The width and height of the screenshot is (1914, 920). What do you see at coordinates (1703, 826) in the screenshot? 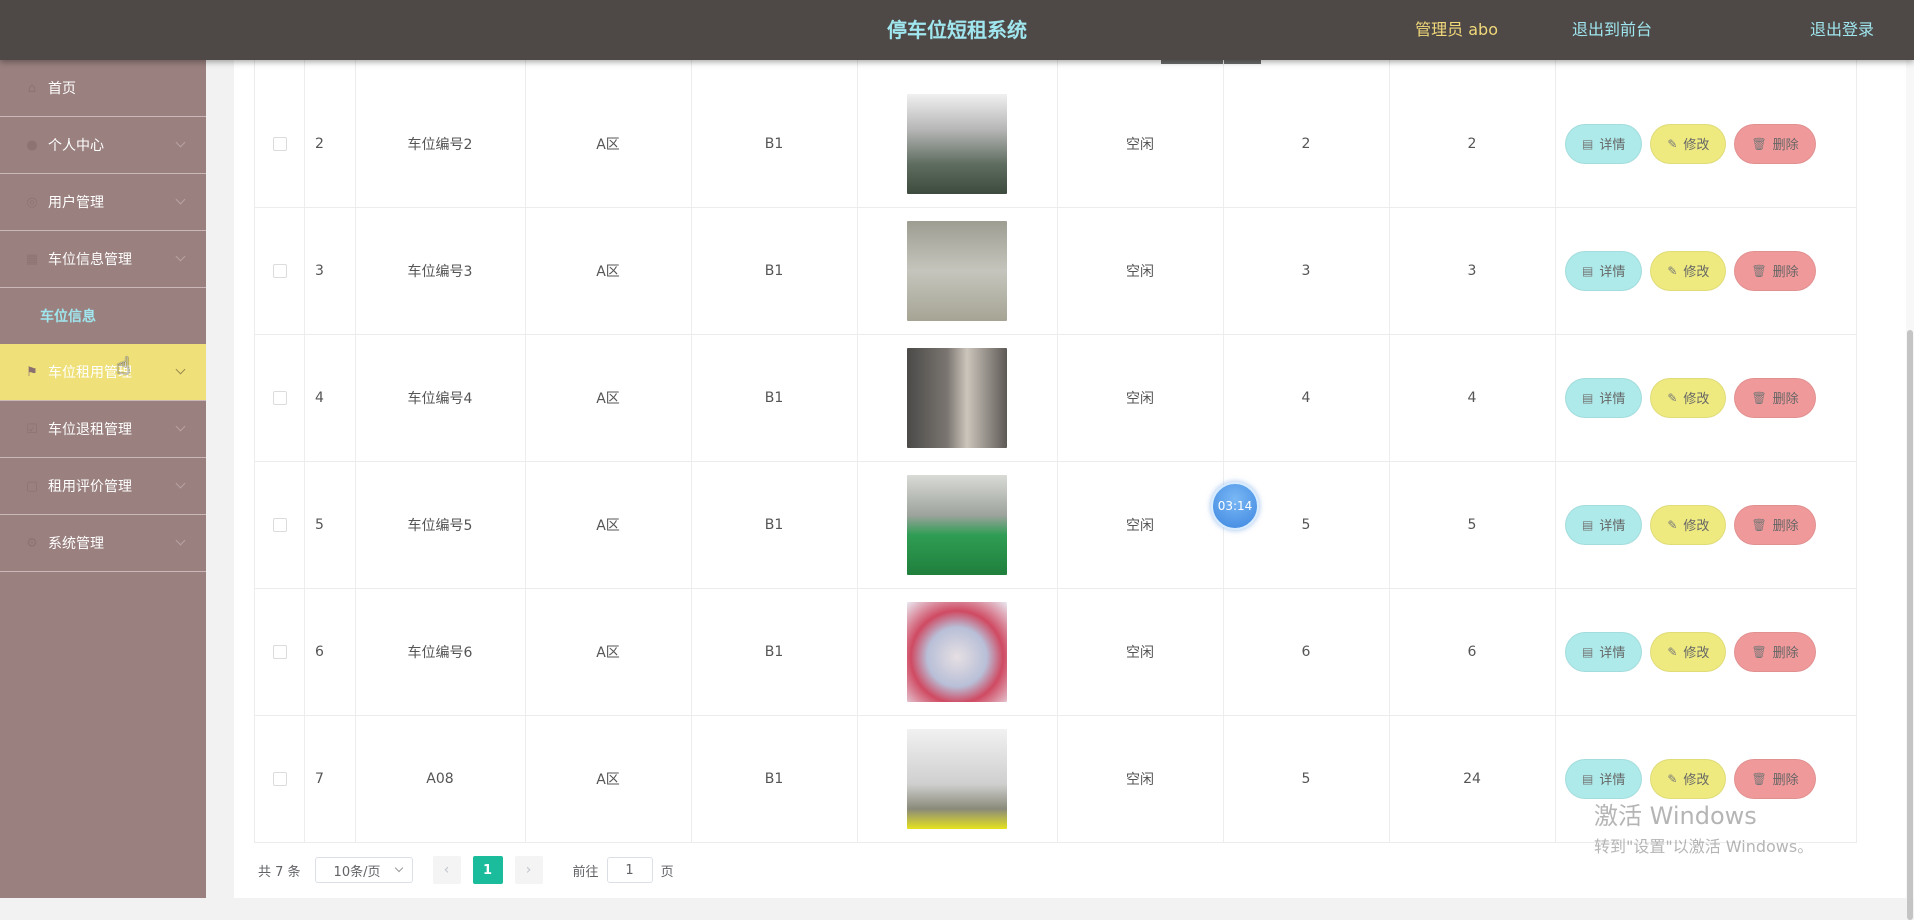
I see `windows-activation-watermark: 激活 Windows 转到"设置"以激活 Windows。` at bounding box center [1703, 826].